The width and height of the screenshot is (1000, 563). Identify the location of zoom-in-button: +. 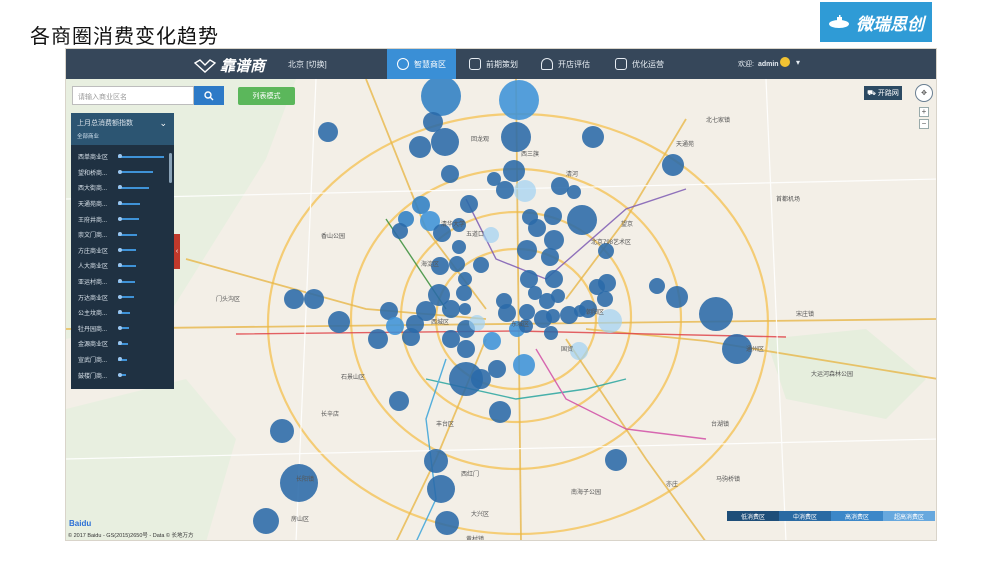
(924, 112).